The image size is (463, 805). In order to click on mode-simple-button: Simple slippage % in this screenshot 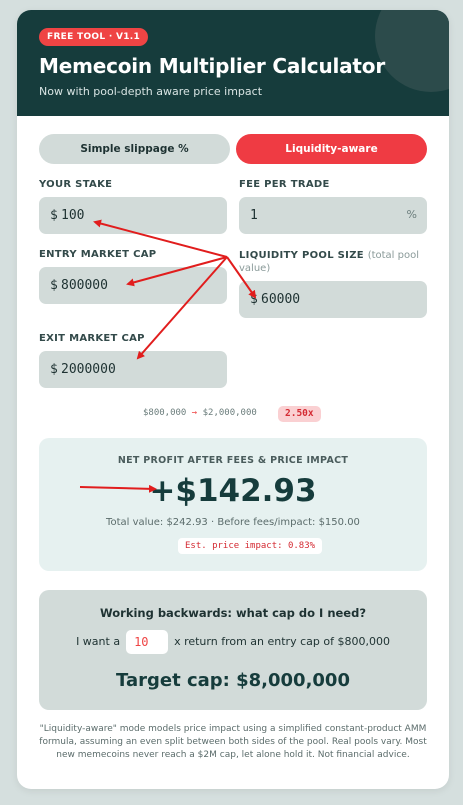, I will do `click(134, 149)`.